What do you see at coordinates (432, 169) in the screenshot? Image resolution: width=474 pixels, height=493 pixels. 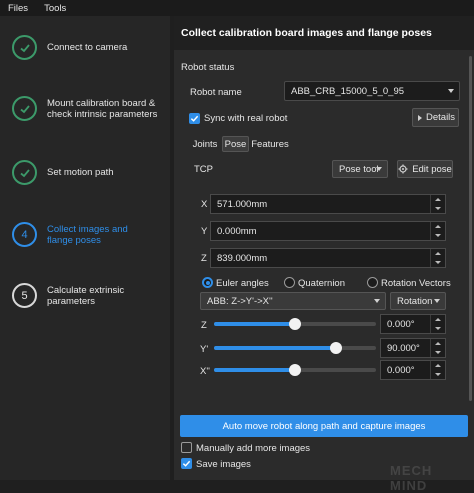 I see `edit-pose-label: Edit pose` at bounding box center [432, 169].